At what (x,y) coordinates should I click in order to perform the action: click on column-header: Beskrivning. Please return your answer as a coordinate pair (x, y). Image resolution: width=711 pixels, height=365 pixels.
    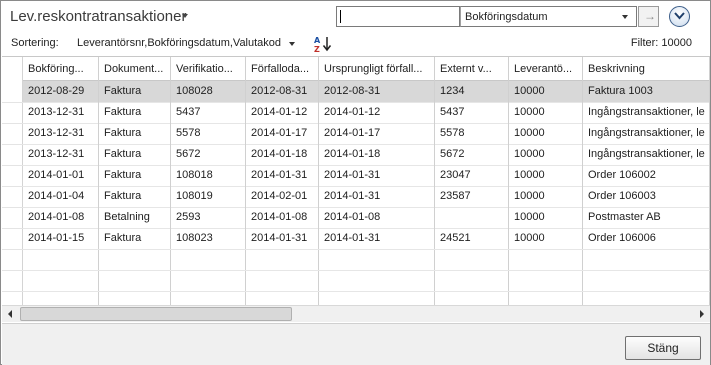
    Looking at the image, I should click on (646, 69).